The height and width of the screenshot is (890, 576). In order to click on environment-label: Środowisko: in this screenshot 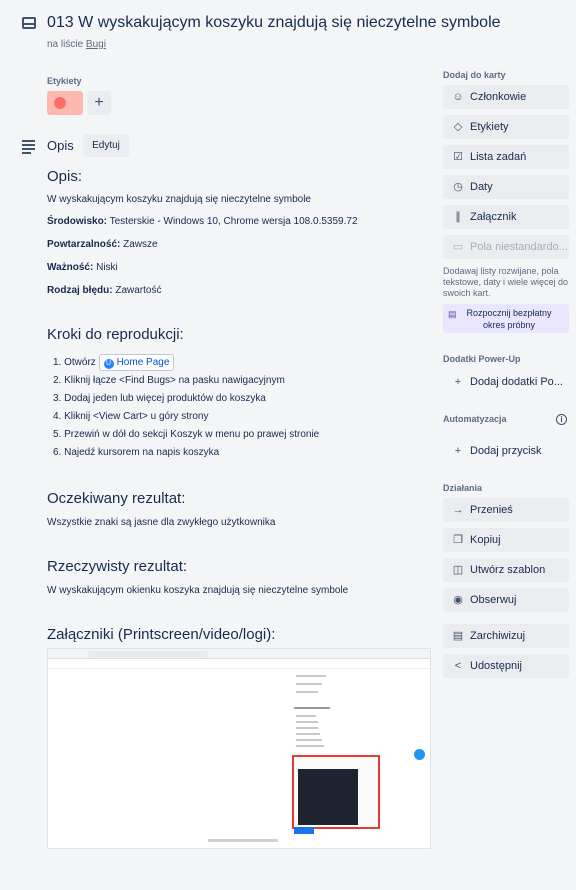, I will do `click(77, 221)`.